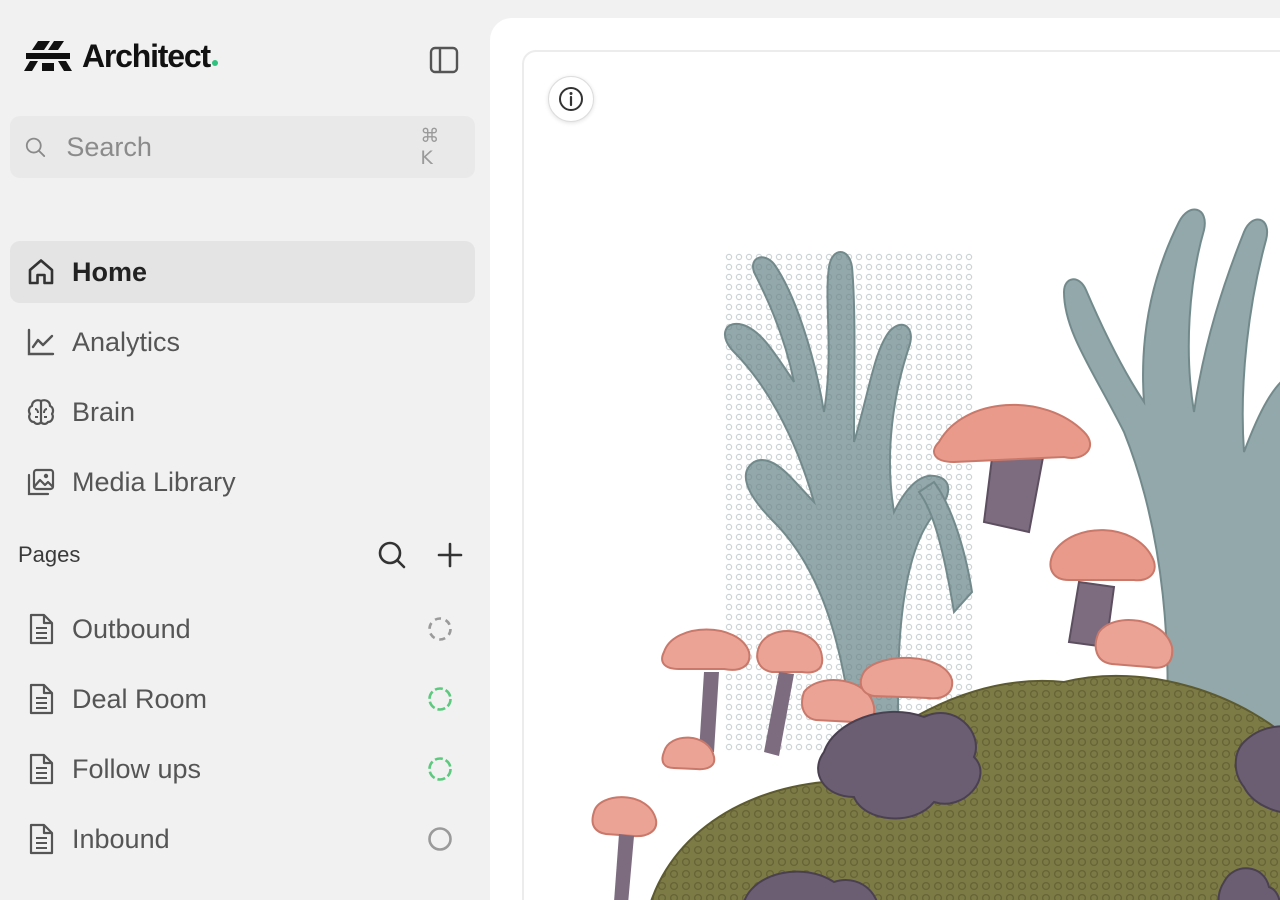 This screenshot has height=900, width=1280. Describe the element at coordinates (131, 628) in the screenshot. I see `page-label-outbound: Outbound` at that location.